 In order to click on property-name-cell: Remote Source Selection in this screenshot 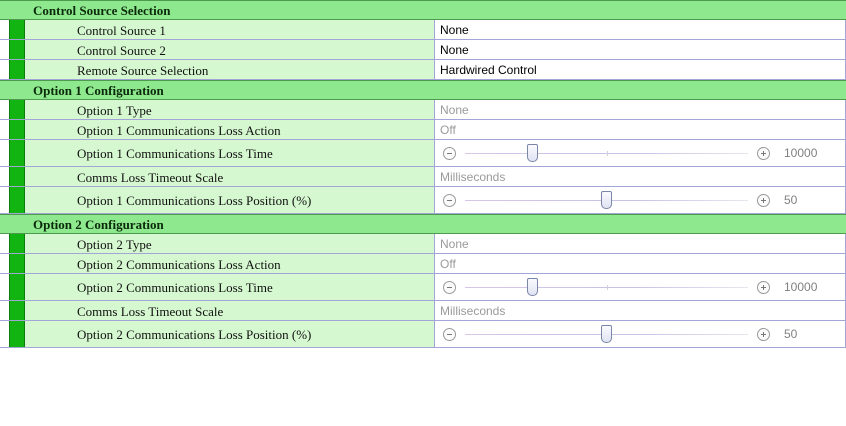, I will do `click(230, 69)`.